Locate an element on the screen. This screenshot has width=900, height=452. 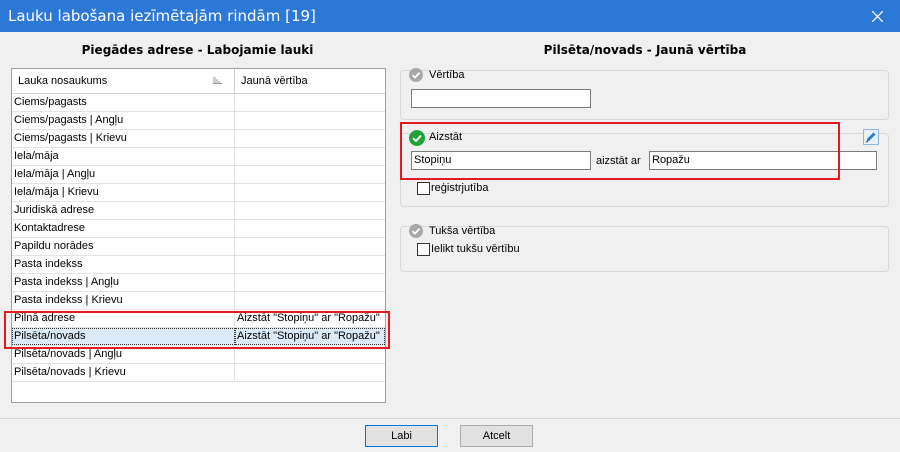
ok-button: Labi is located at coordinates (401, 436).